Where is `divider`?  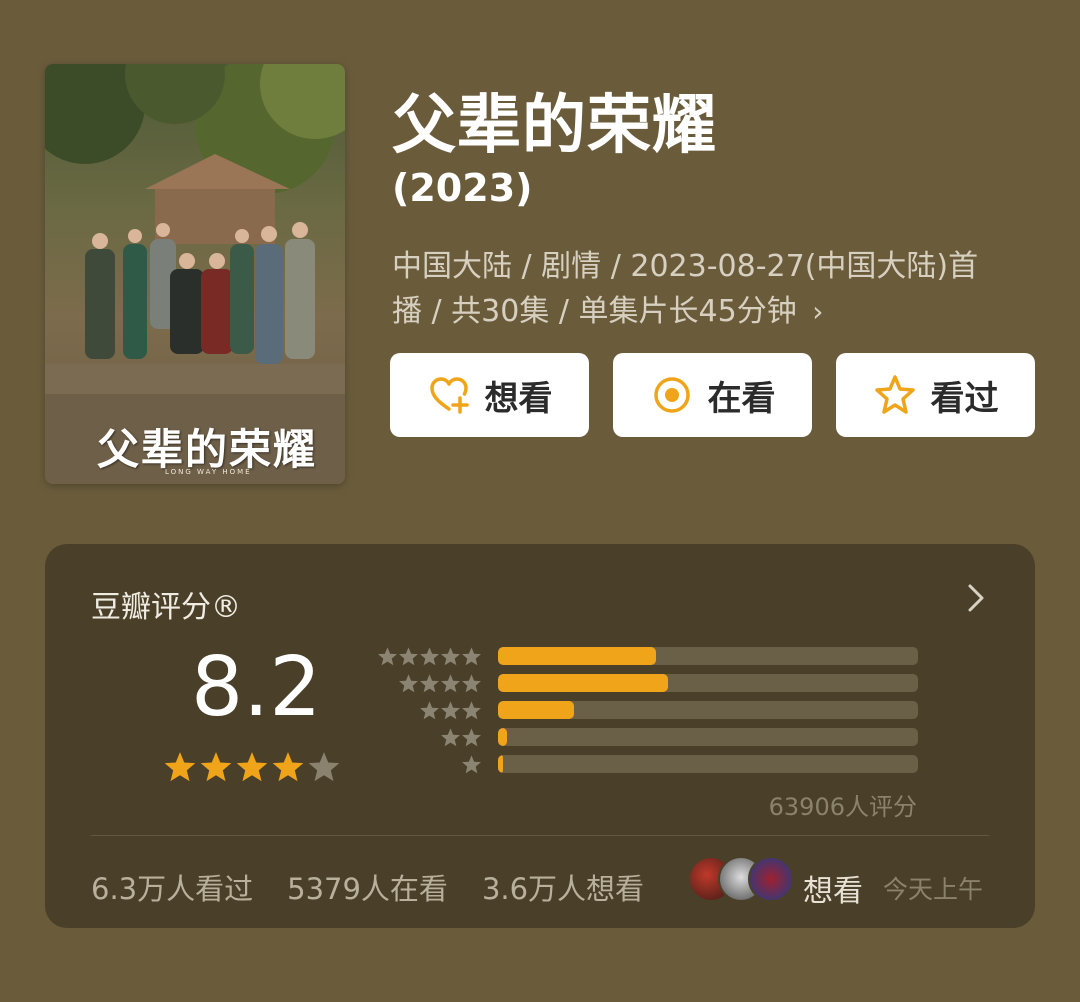
divider is located at coordinates (540, 835).